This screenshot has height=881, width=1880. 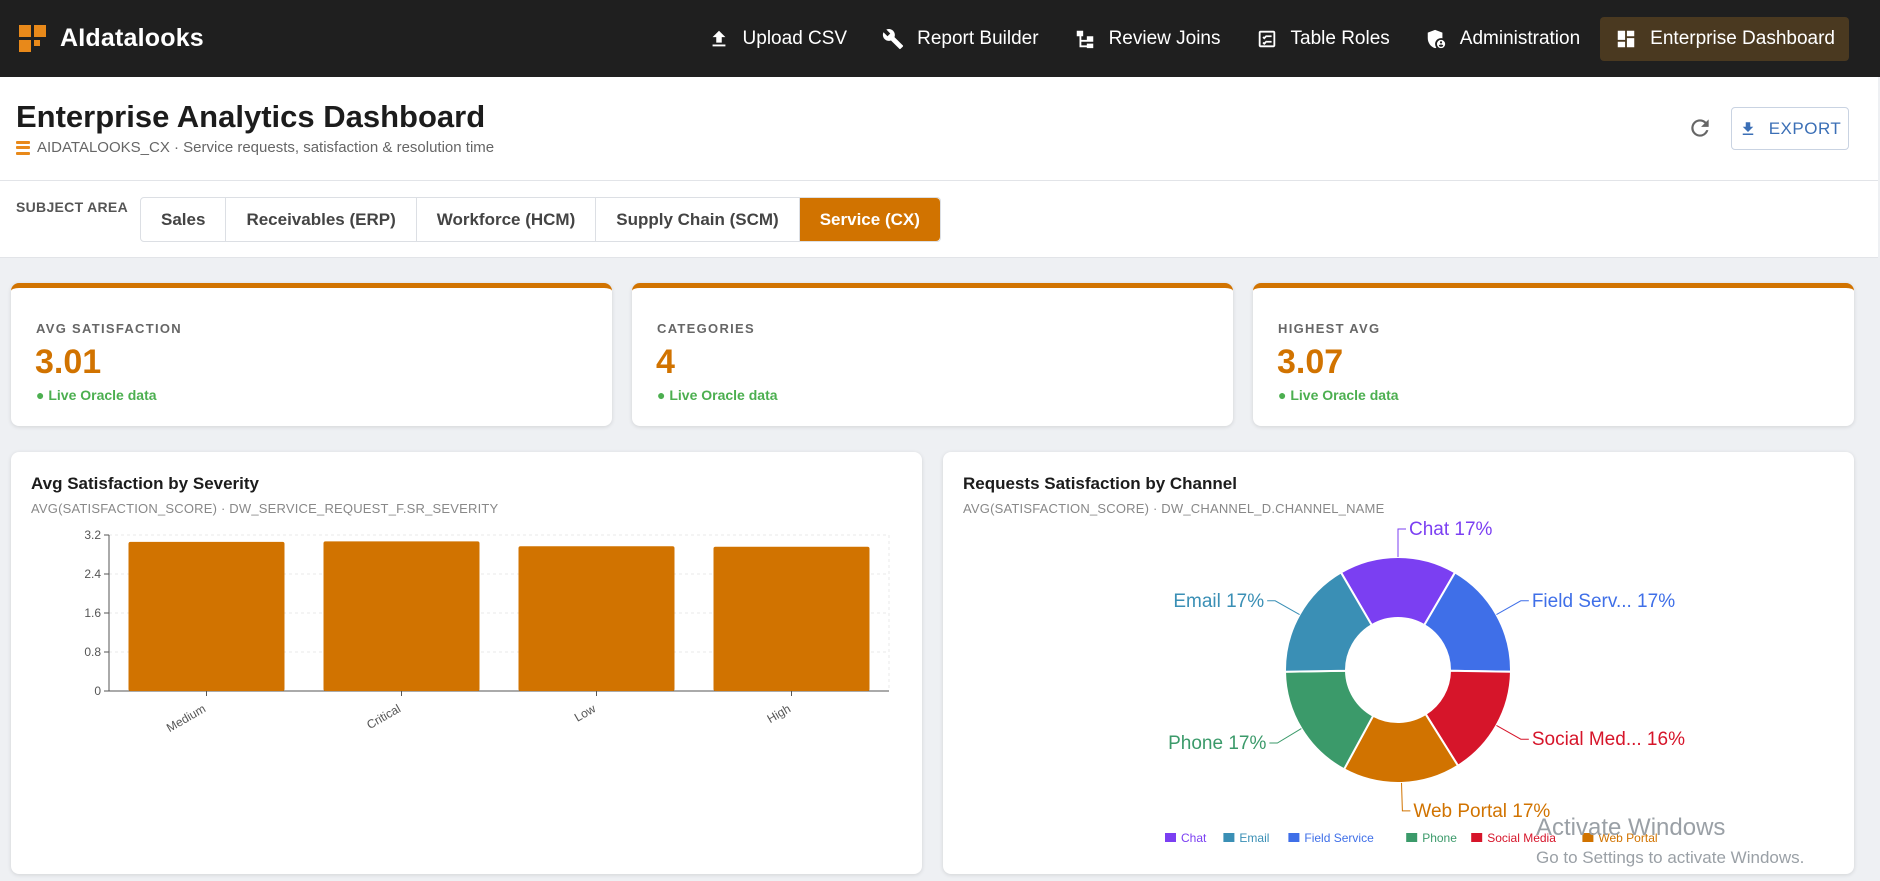 What do you see at coordinates (1631, 827) in the screenshot?
I see `watermark-title: Activate Windows` at bounding box center [1631, 827].